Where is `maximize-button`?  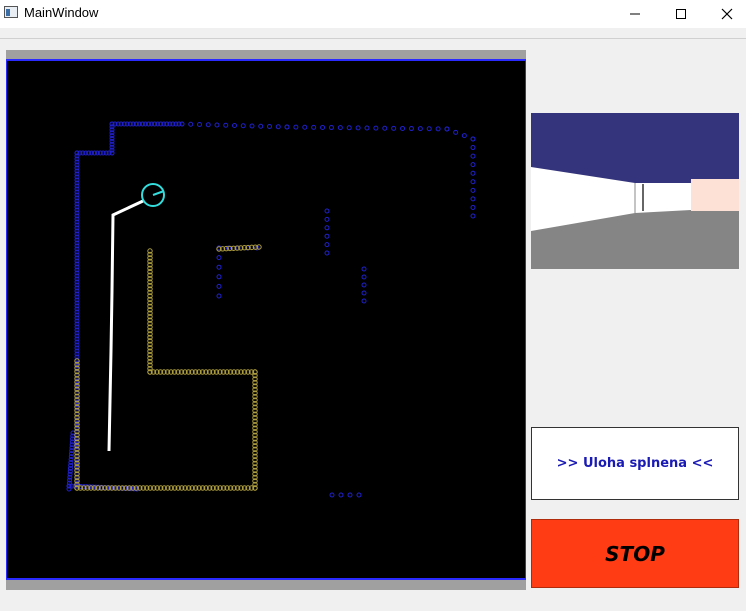
maximize-button is located at coordinates (681, 14).